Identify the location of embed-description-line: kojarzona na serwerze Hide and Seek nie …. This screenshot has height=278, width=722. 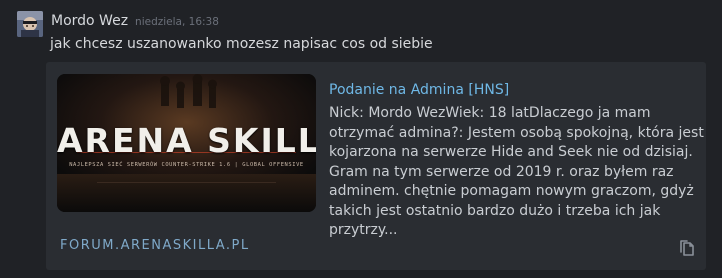
(511, 152).